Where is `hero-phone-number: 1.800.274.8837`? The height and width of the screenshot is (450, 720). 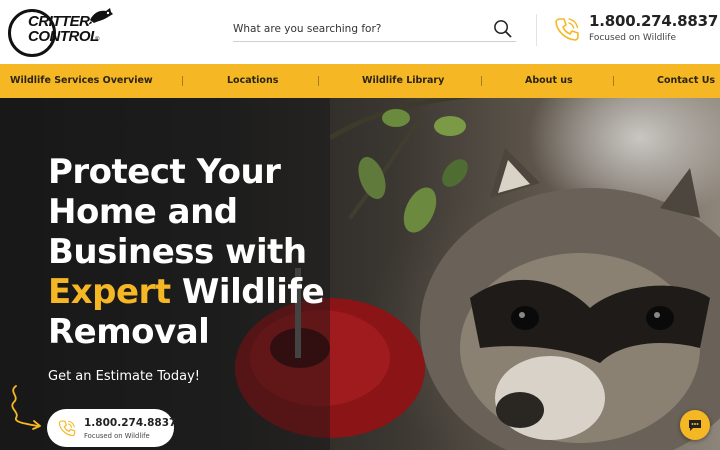
hero-phone-number: 1.800.274.8837 is located at coordinates (130, 423).